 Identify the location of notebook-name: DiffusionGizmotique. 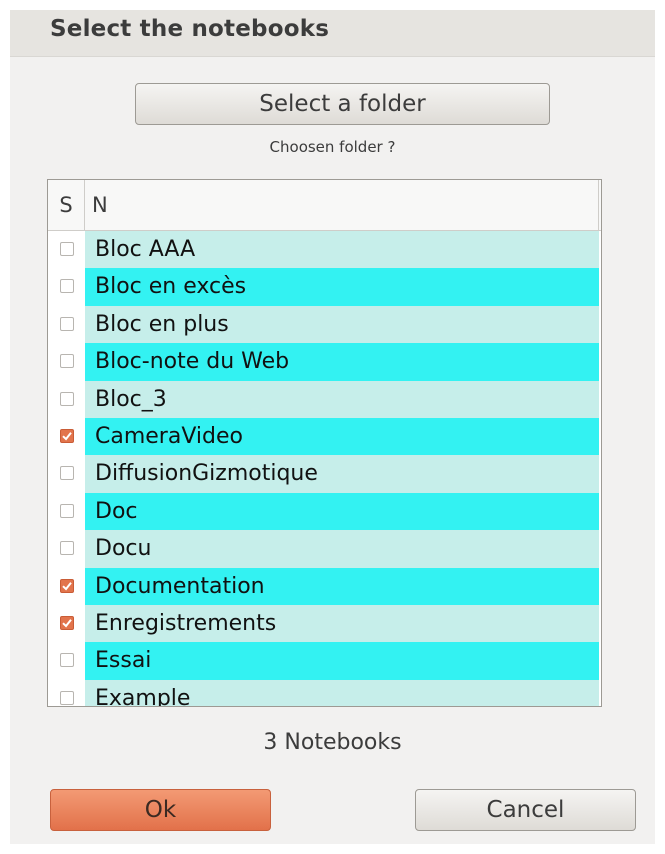
(206, 474).